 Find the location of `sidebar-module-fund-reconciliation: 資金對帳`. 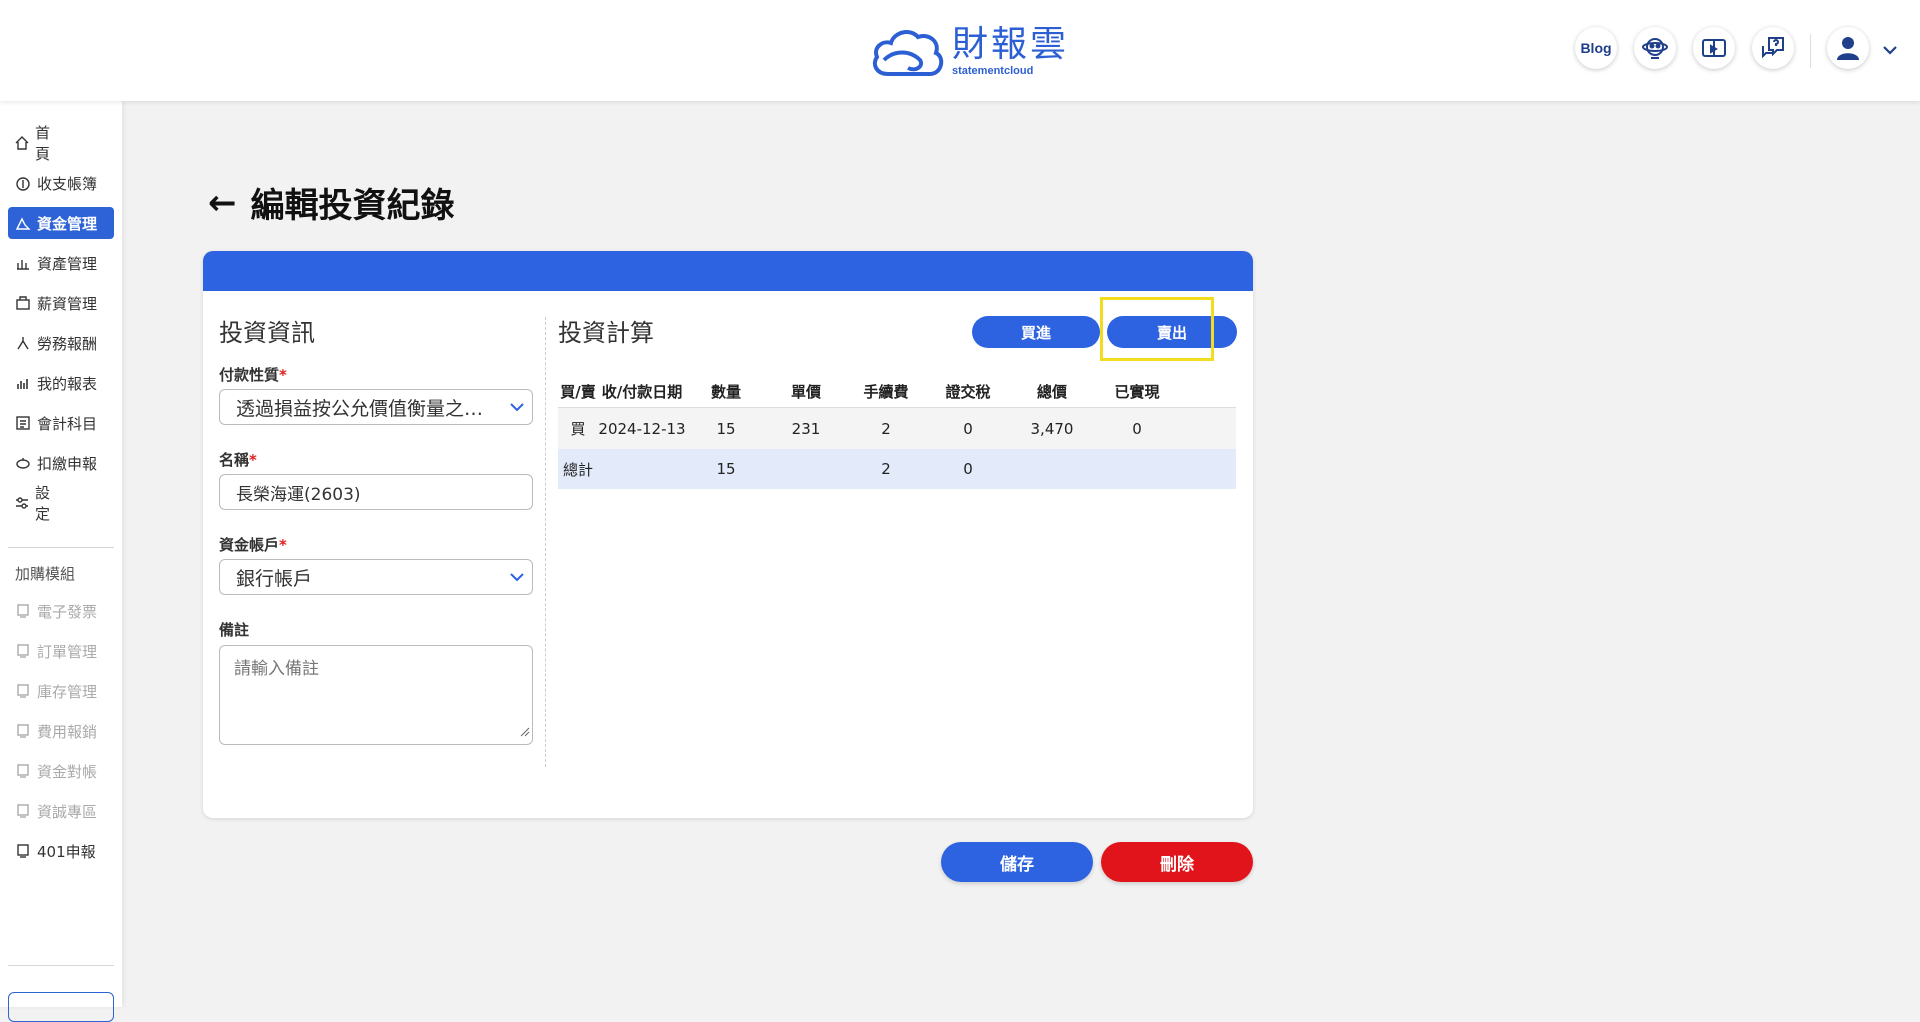

sidebar-module-fund-reconciliation: 資金對帳 is located at coordinates (61, 771).